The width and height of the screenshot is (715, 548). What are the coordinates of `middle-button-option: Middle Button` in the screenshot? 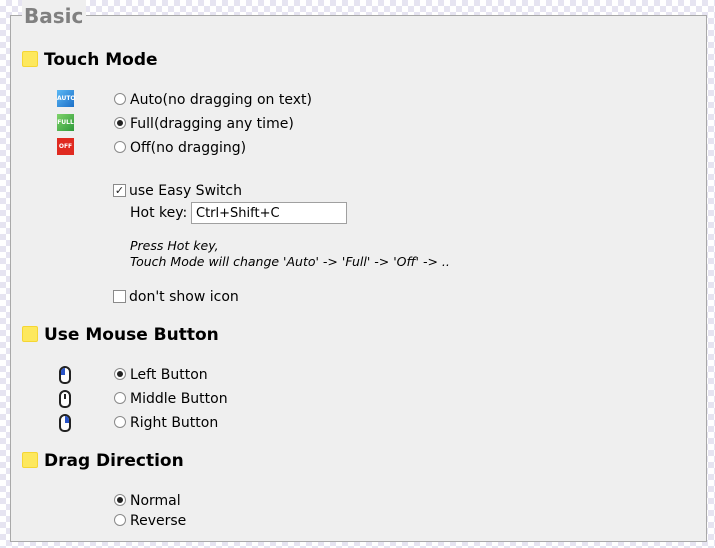 It's located at (171, 399).